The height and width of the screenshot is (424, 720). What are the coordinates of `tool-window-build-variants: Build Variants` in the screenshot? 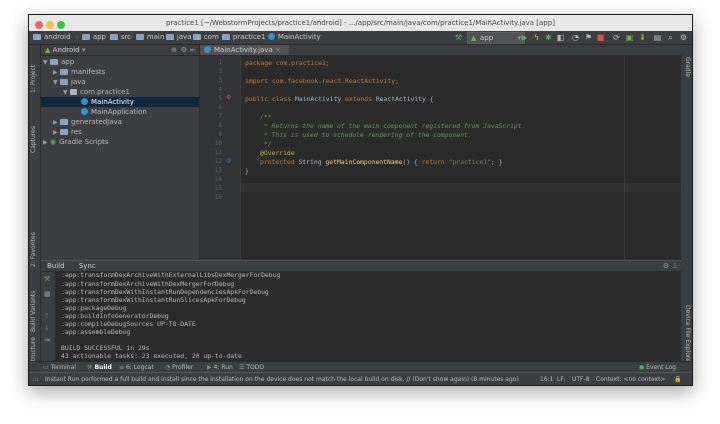 It's located at (33, 311).